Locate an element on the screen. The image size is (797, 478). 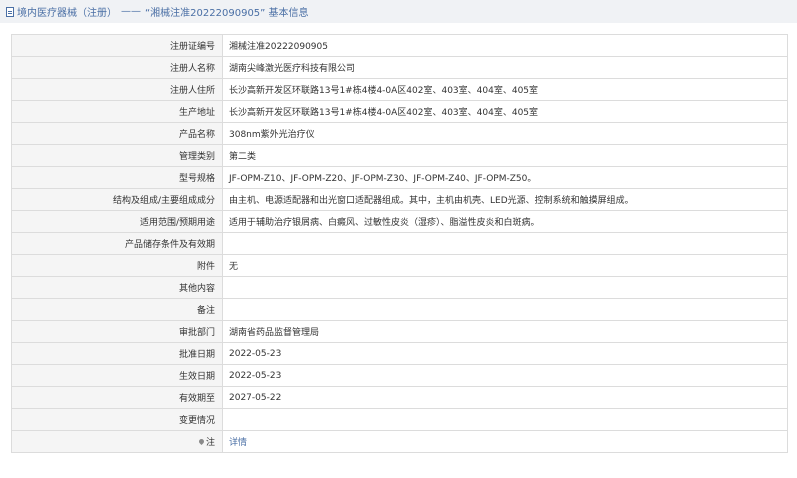
table-row: 注册人名称 湖南尖峰激光医疗科技有限公司 is located at coordinates (399, 67).